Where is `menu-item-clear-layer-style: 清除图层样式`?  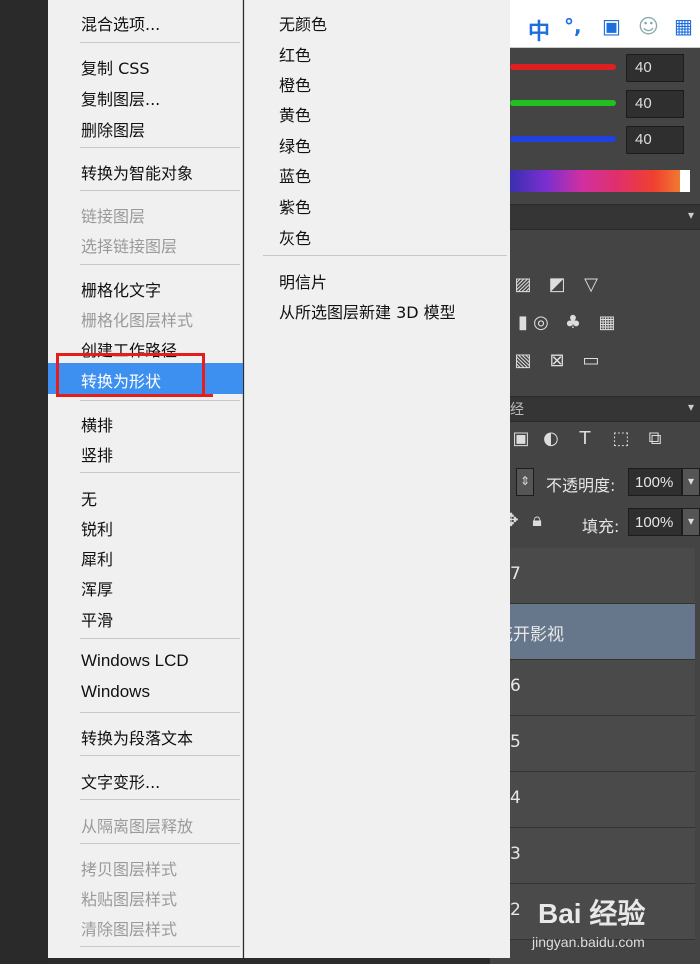
menu-item-clear-layer-style: 清除图层样式 is located at coordinates (129, 929).